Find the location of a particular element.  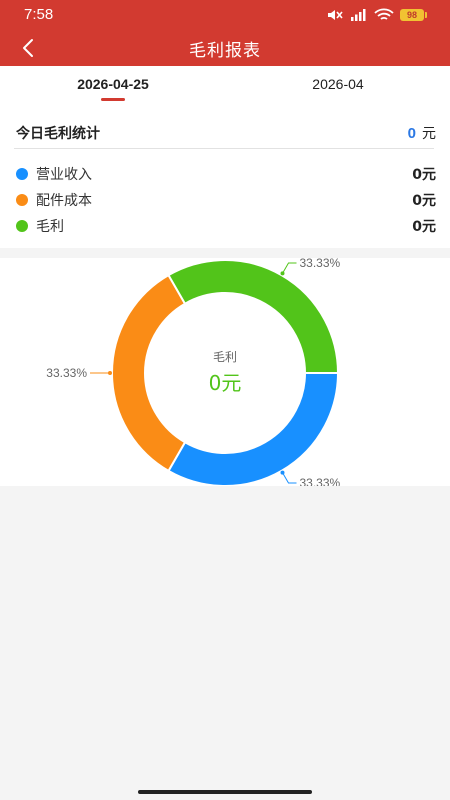

status-bar: 7:58 98 is located at coordinates (225, 15).